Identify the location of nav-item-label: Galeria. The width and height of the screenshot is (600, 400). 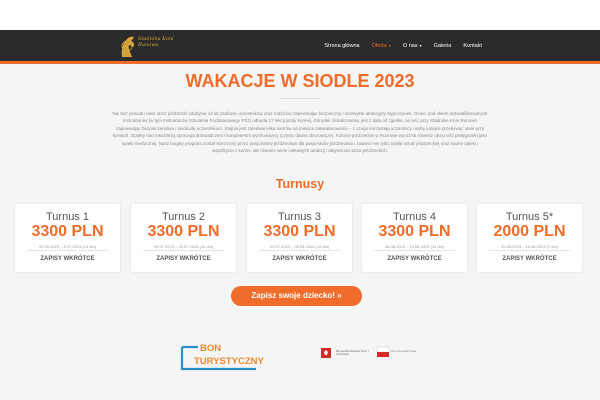
(442, 46).